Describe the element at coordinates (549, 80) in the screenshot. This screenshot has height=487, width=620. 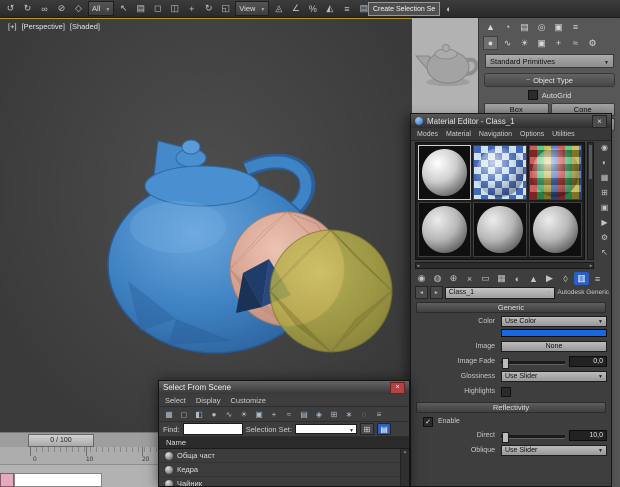
I see `object-type-rollout: Object Type` at that location.